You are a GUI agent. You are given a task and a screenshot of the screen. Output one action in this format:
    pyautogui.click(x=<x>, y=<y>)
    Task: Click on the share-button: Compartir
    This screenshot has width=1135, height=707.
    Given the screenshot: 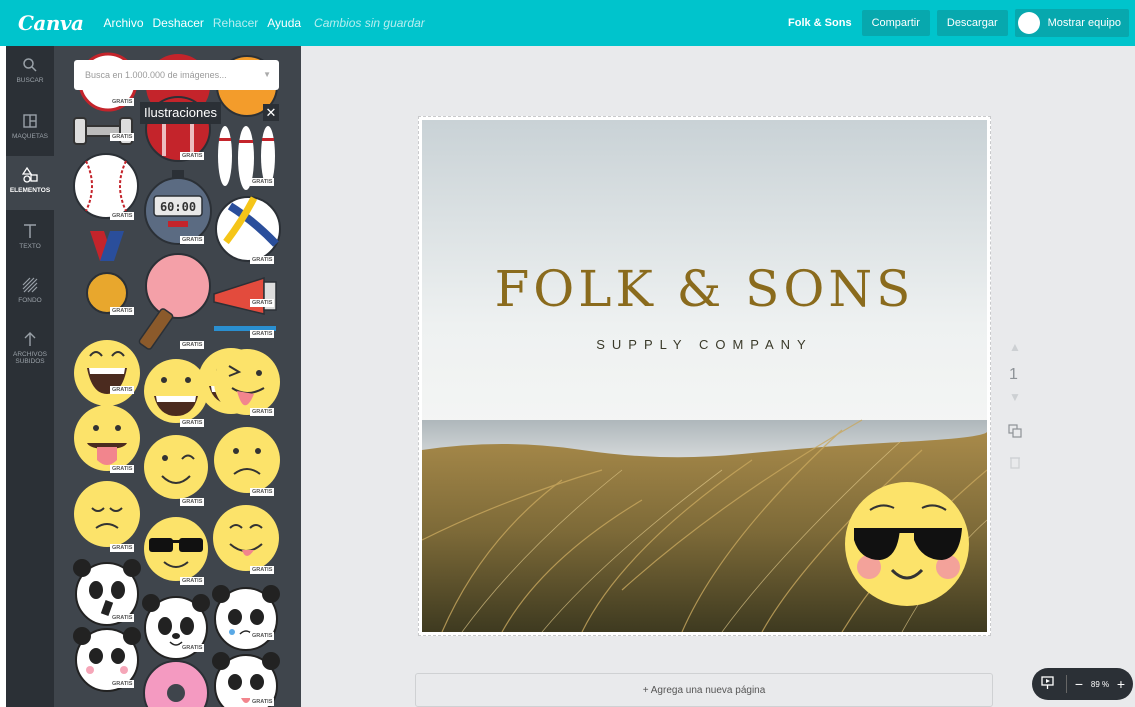 What is the action you would take?
    pyautogui.click(x=895, y=23)
    